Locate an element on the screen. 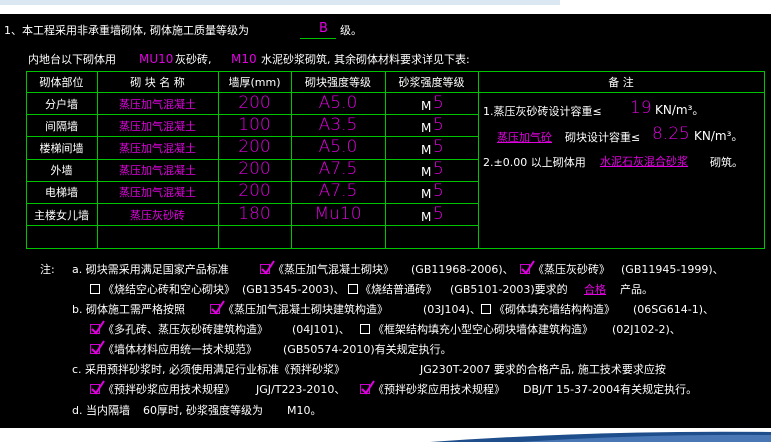  row-part: 主楼女儿墙 is located at coordinates (61, 215).